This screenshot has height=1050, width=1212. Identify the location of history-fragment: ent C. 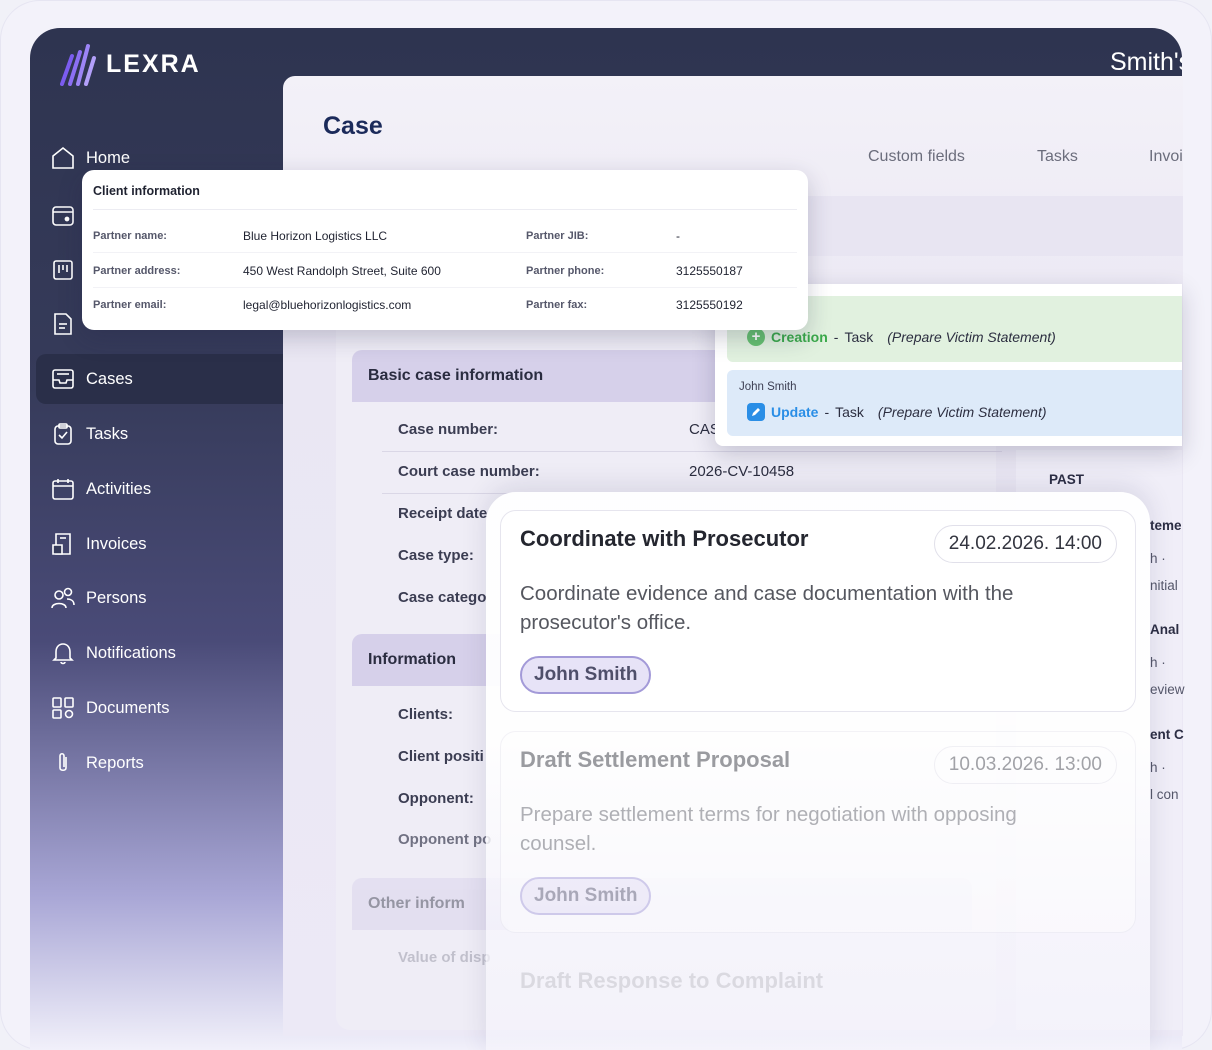
(1167, 734).